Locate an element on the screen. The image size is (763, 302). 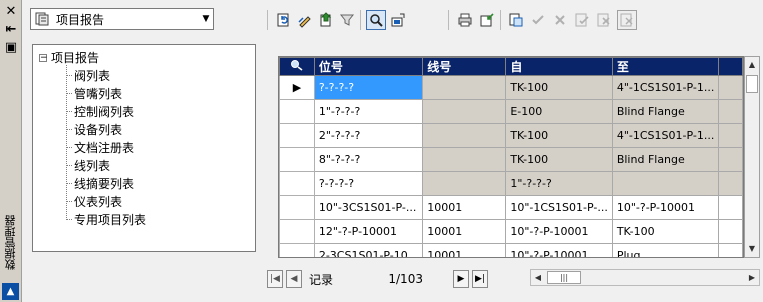
table-row: 8"-?-?-? TK-100 Blind Flange is located at coordinates (511, 159).